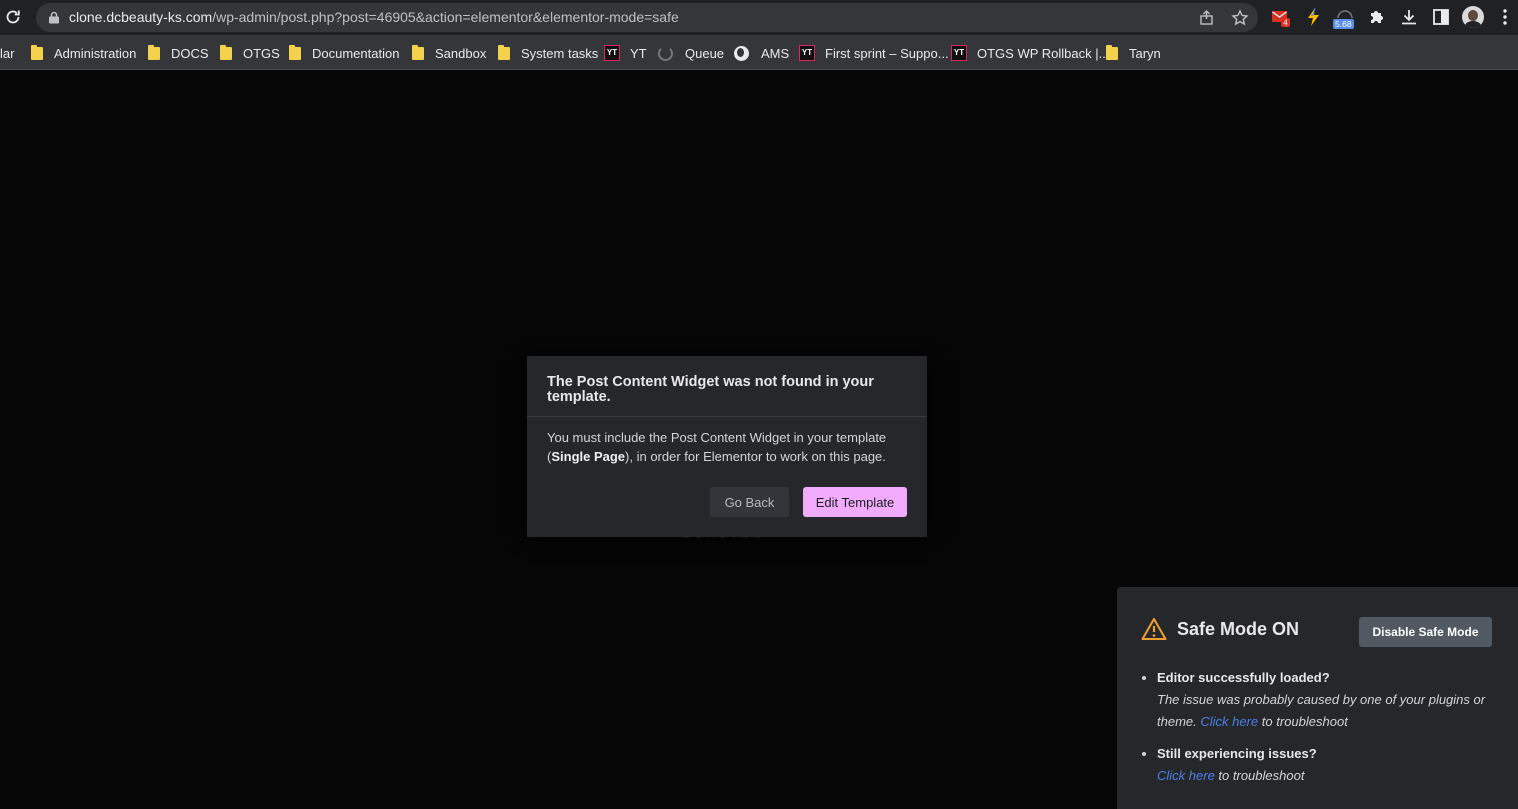 This screenshot has height=809, width=1518. I want to click on download-icon, so click(1409, 17).